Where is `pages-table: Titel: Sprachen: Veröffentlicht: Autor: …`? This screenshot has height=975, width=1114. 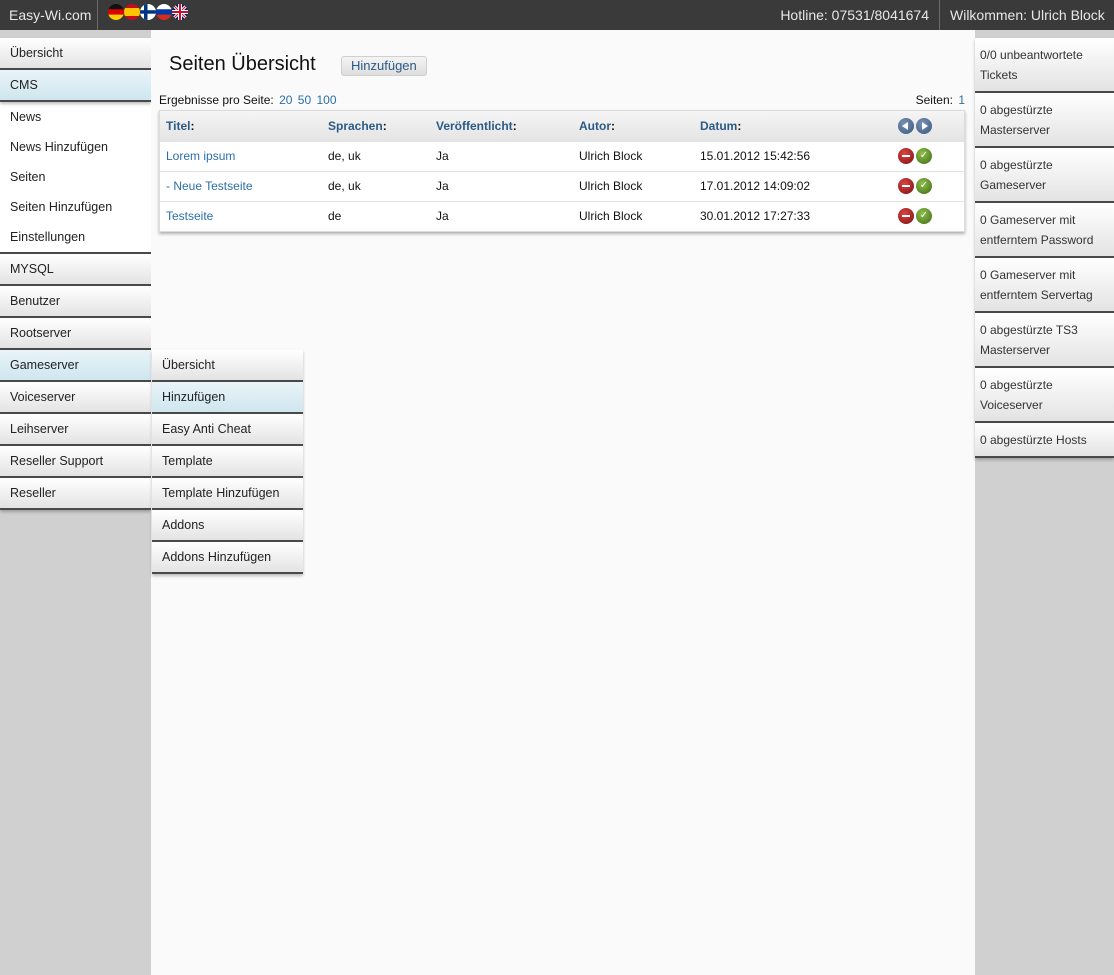
pages-table: Titel: Sprachen: Veröffentlicht: Autor: … is located at coordinates (562, 171).